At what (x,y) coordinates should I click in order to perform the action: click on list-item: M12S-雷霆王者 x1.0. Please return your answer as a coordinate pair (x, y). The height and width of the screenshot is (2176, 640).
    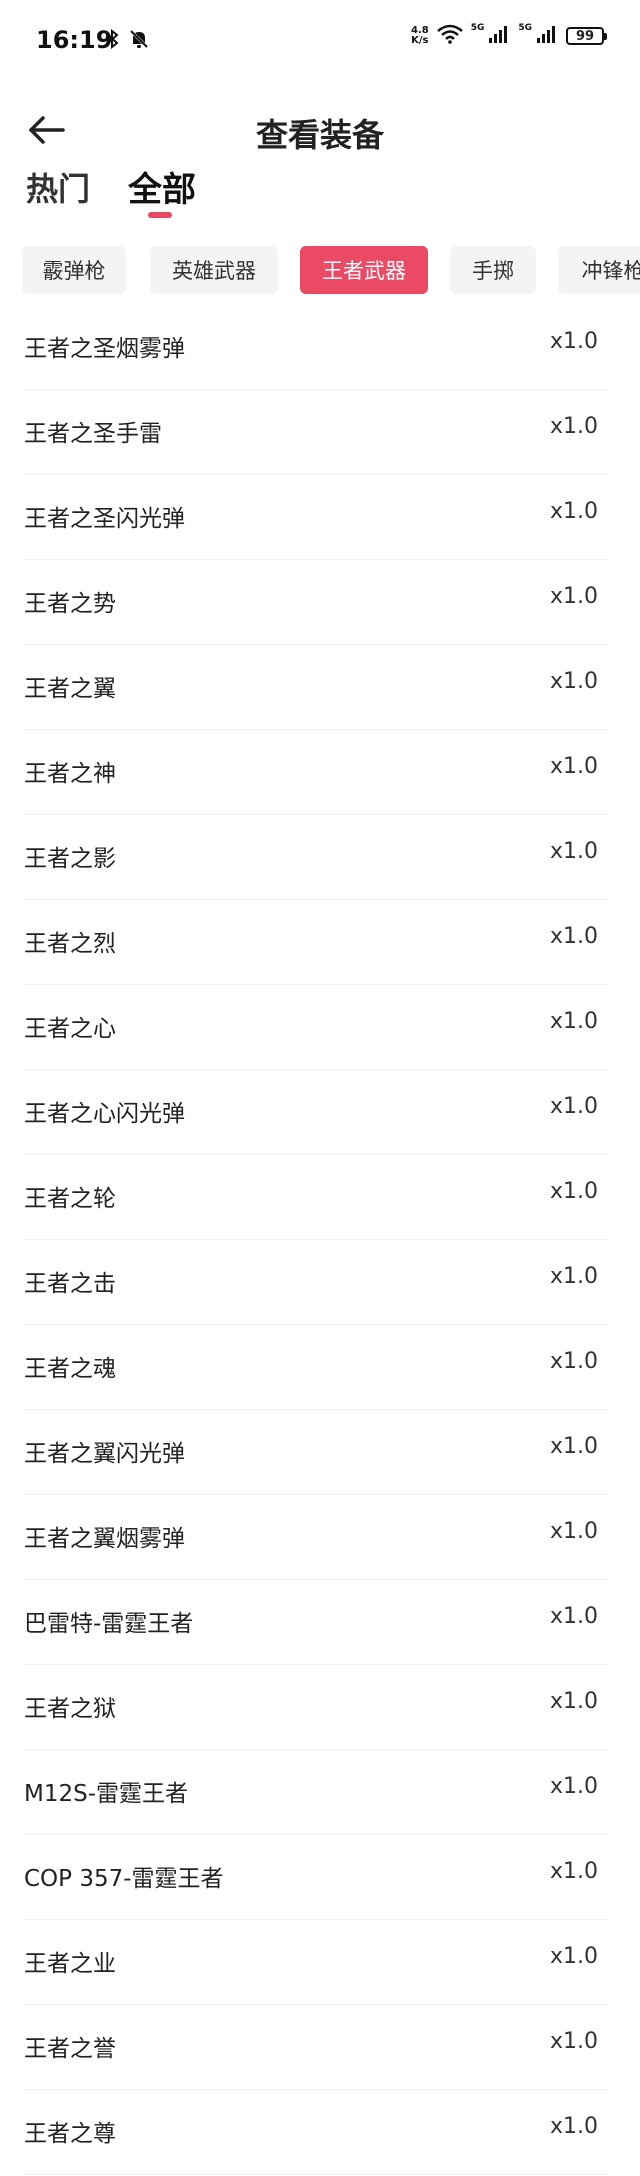
    Looking at the image, I should click on (316, 1792).